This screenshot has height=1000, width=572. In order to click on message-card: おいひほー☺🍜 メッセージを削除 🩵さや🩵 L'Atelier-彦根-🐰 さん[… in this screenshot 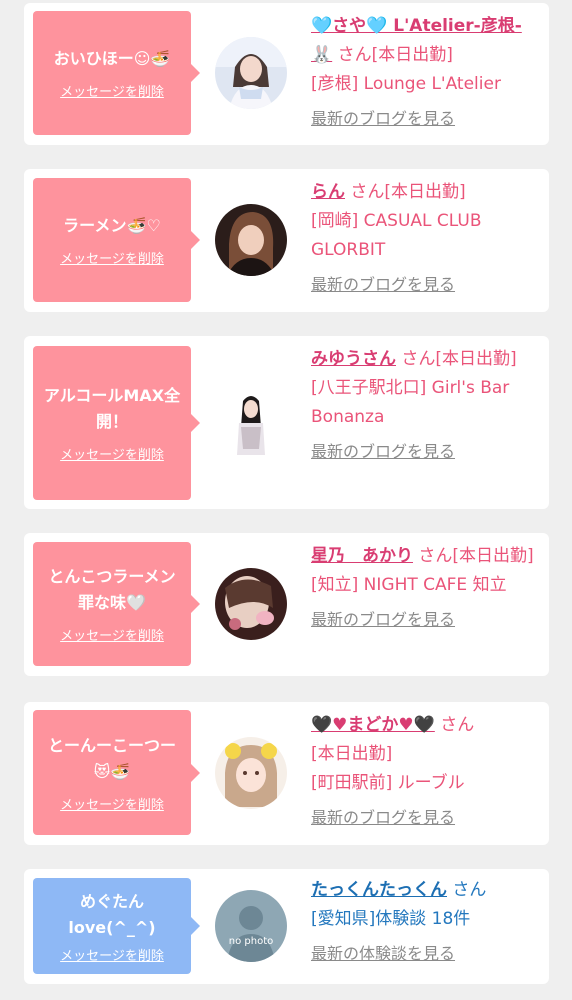, I will do `click(286, 74)`.